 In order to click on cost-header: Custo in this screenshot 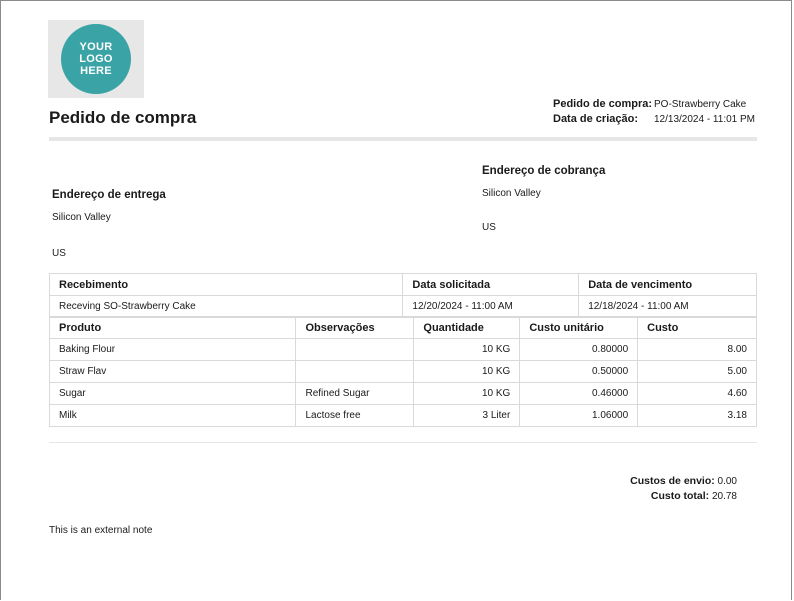, I will do `click(697, 327)`.